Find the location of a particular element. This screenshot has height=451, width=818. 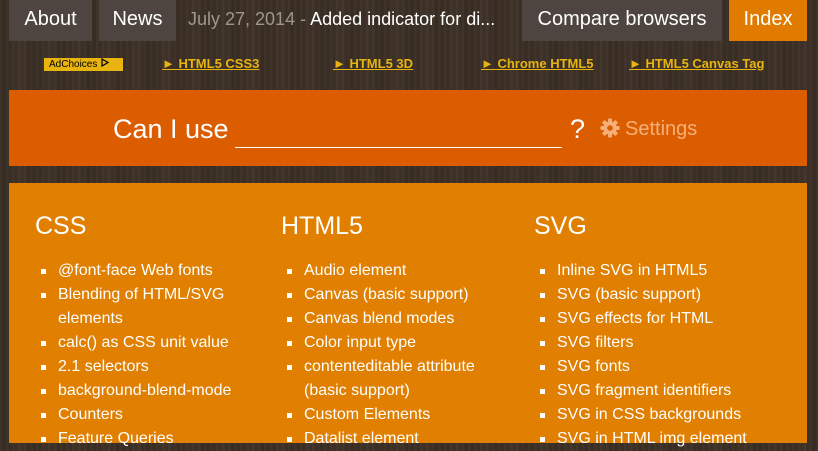

feature-link: Canvas blend modes is located at coordinates (401, 319).